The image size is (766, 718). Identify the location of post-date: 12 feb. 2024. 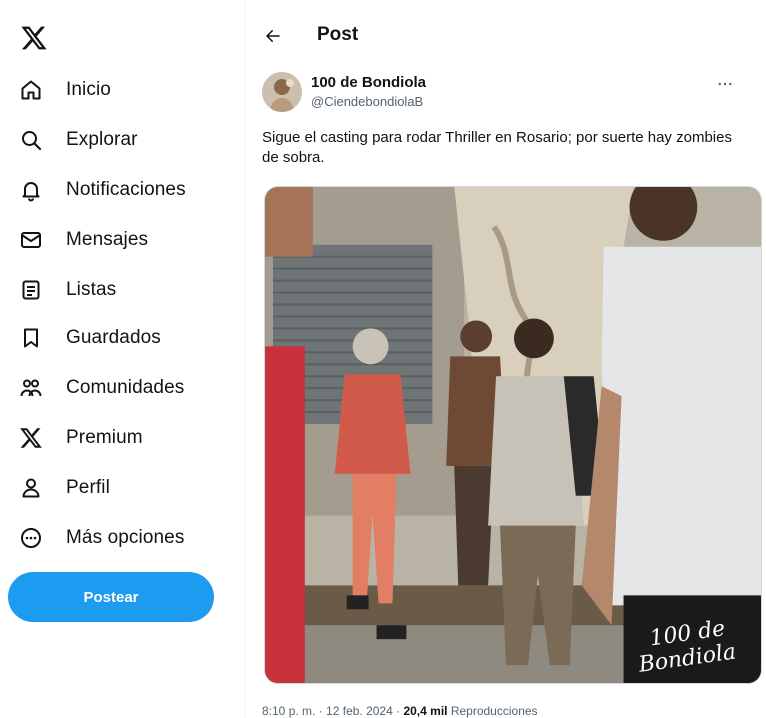
(359, 711).